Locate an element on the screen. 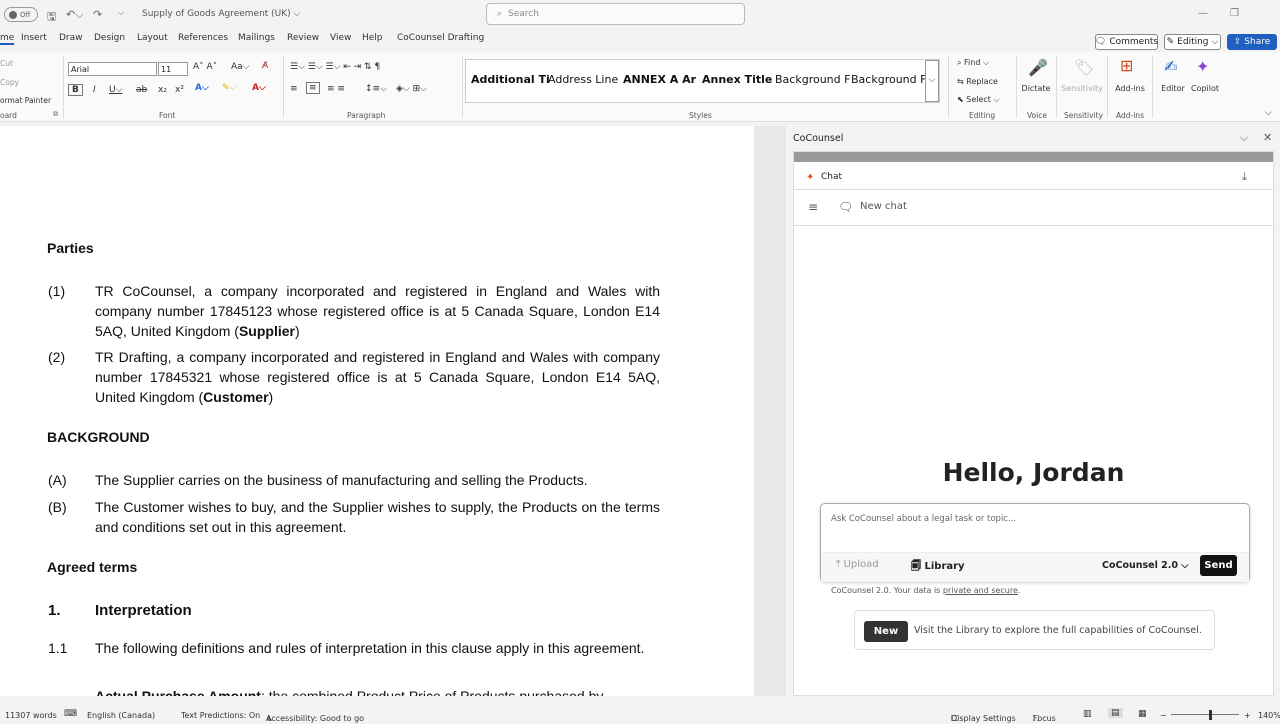 This screenshot has width=1280, height=724. strikethrough-button: ab is located at coordinates (141, 90).